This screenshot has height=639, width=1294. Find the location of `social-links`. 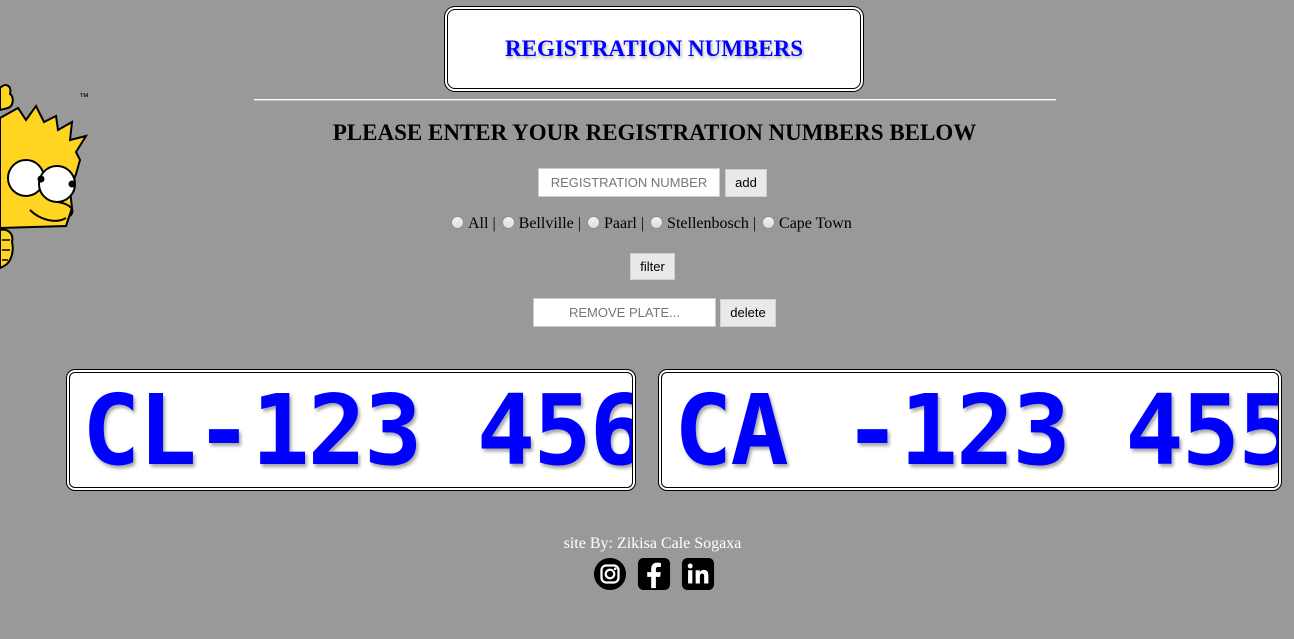

social-links is located at coordinates (654, 574).